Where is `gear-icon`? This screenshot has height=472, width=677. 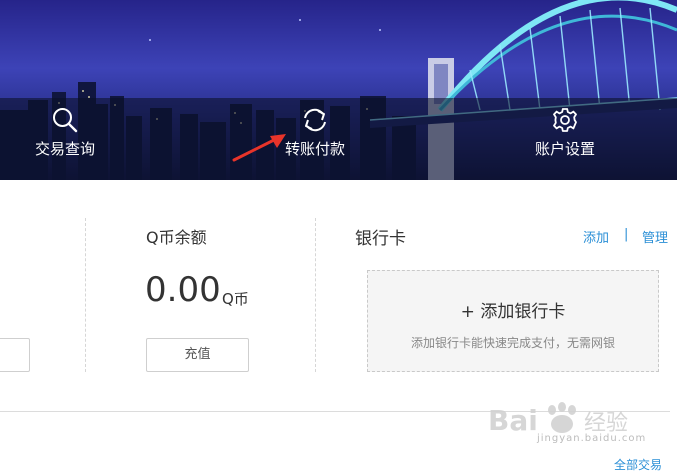 gear-icon is located at coordinates (565, 120).